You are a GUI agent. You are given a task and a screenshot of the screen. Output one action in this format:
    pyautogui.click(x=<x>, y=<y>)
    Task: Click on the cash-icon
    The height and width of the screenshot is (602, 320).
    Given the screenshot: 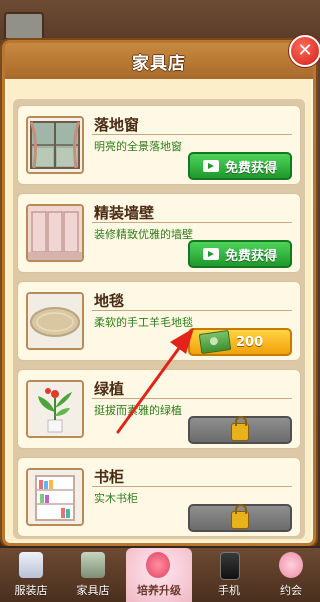 What is the action you would take?
    pyautogui.click(x=215, y=342)
    